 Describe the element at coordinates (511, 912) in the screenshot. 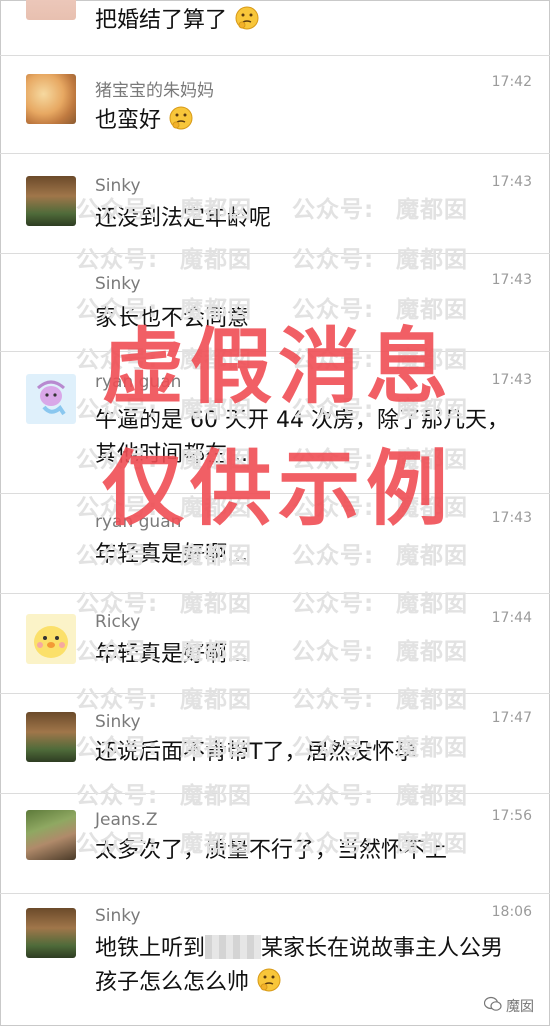

I see `message-time: 18:06` at that location.